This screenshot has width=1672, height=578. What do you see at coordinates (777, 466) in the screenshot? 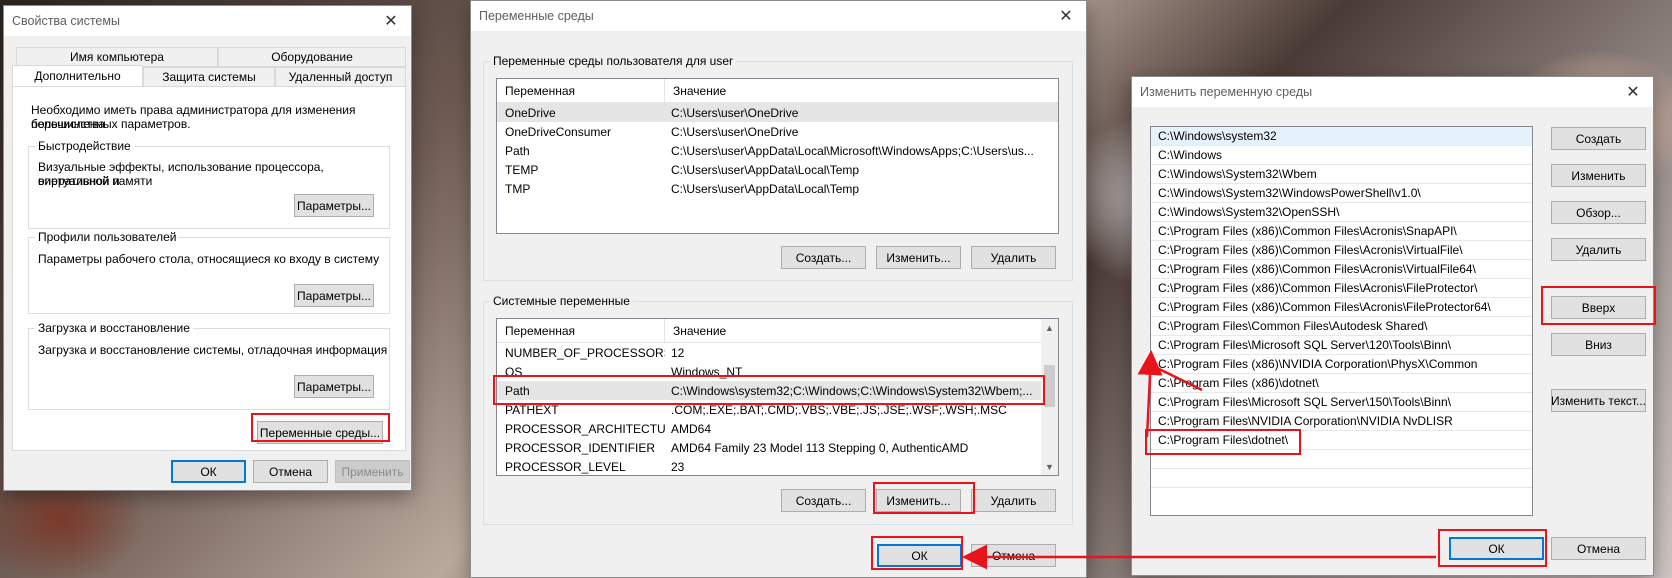
I see `system-var-row: PROCESSOR_LEVEL 23` at bounding box center [777, 466].